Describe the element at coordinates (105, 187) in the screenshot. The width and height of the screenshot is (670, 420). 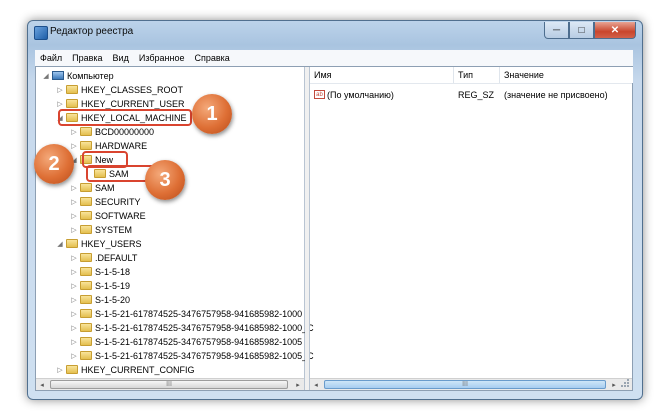
I see `tree-item-label: SAM` at that location.